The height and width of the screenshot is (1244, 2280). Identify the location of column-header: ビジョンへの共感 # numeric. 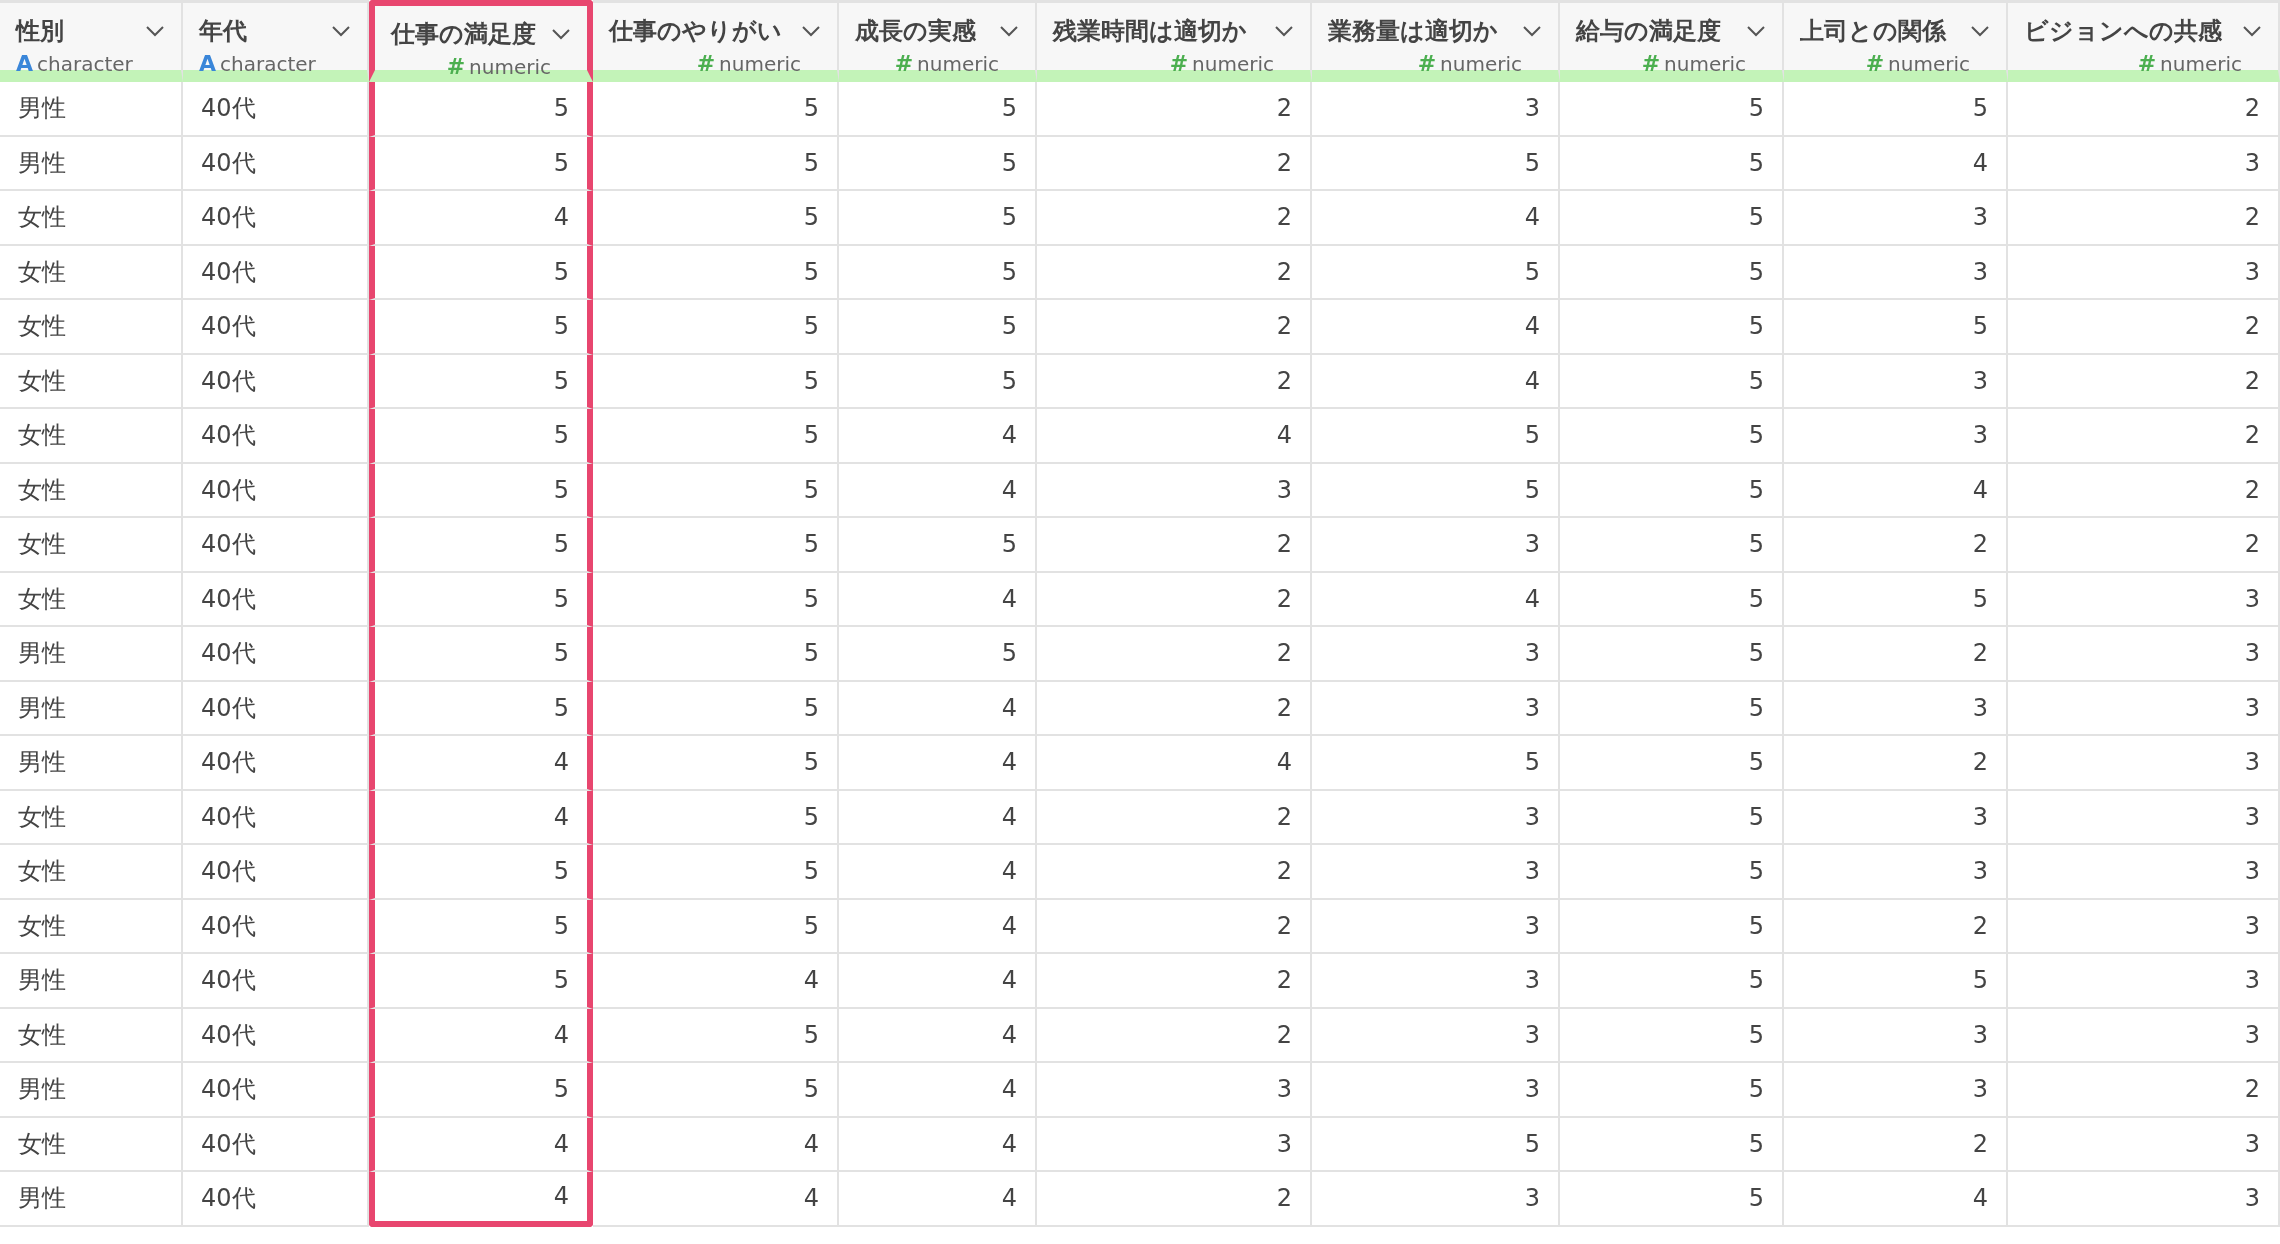
(2144, 41).